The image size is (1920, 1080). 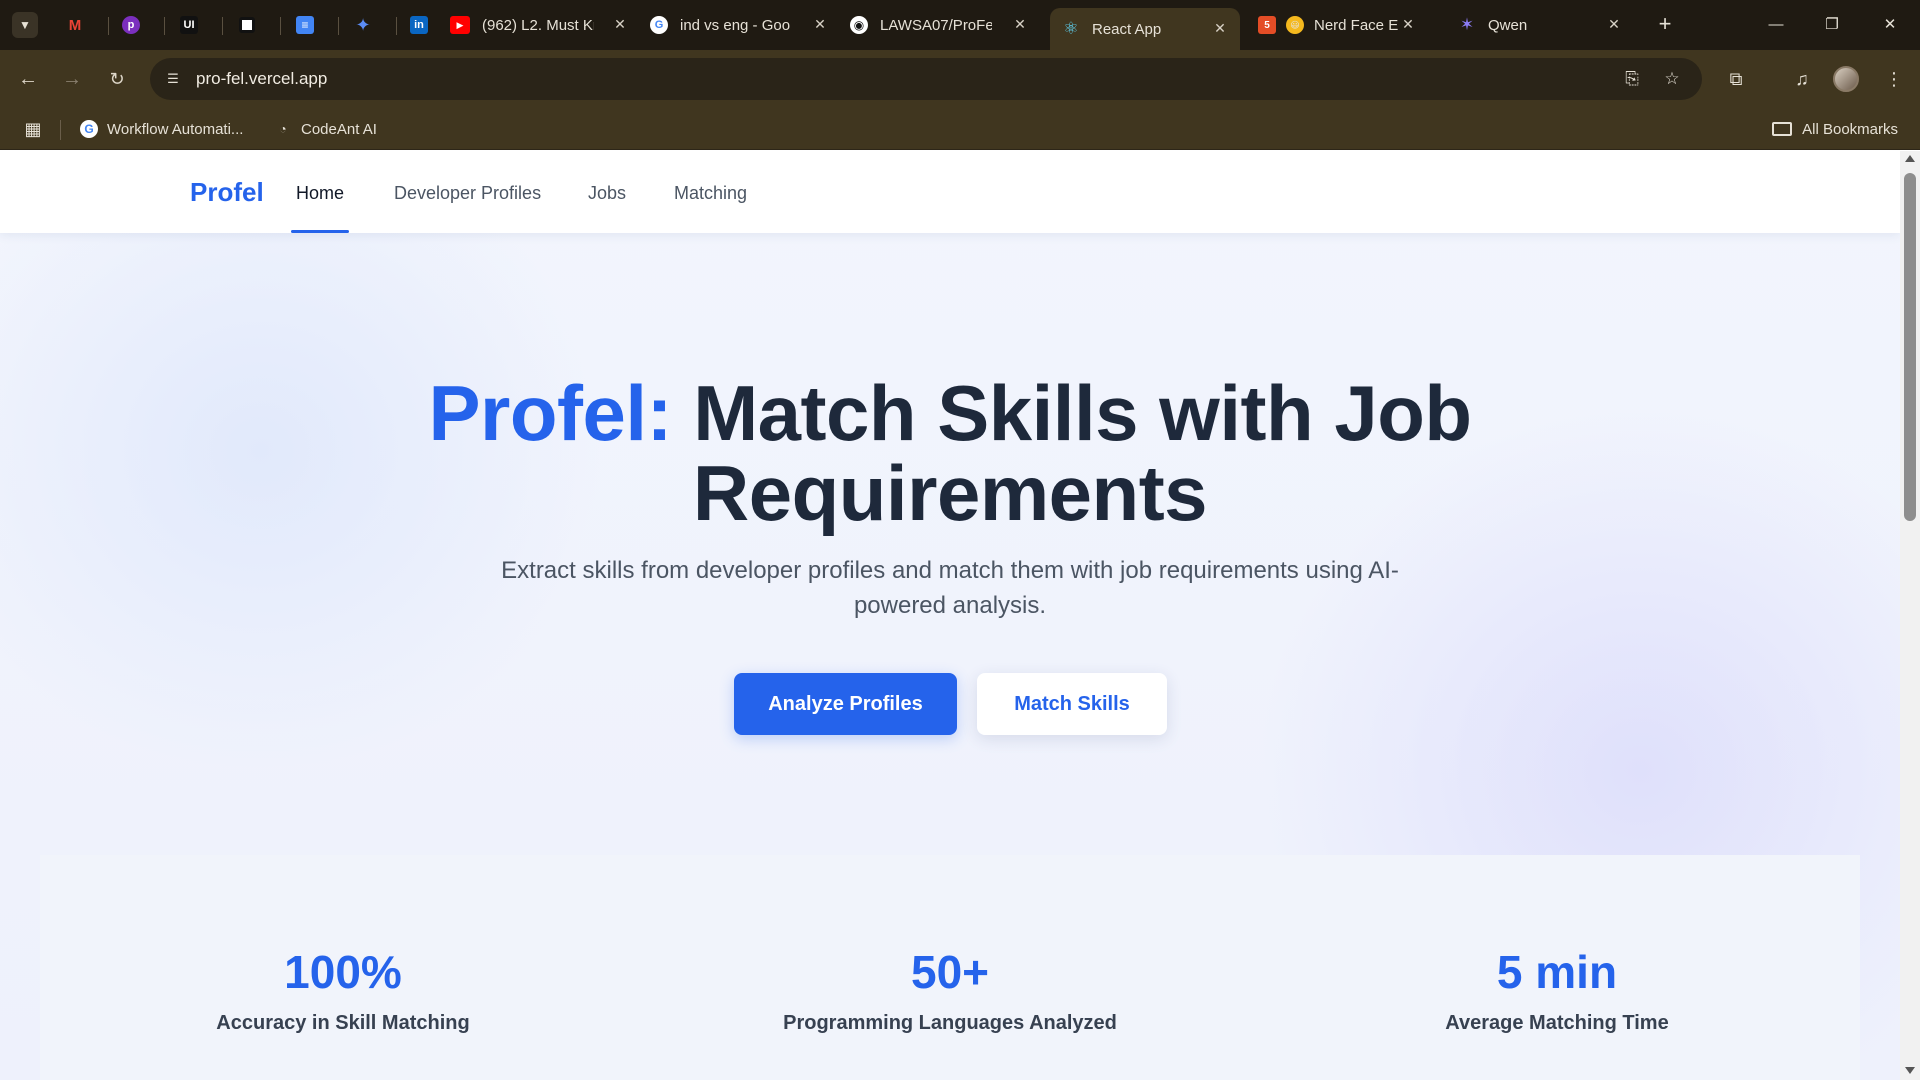 I want to click on pinned-tab-docs: ≡, so click(x=305, y=25).